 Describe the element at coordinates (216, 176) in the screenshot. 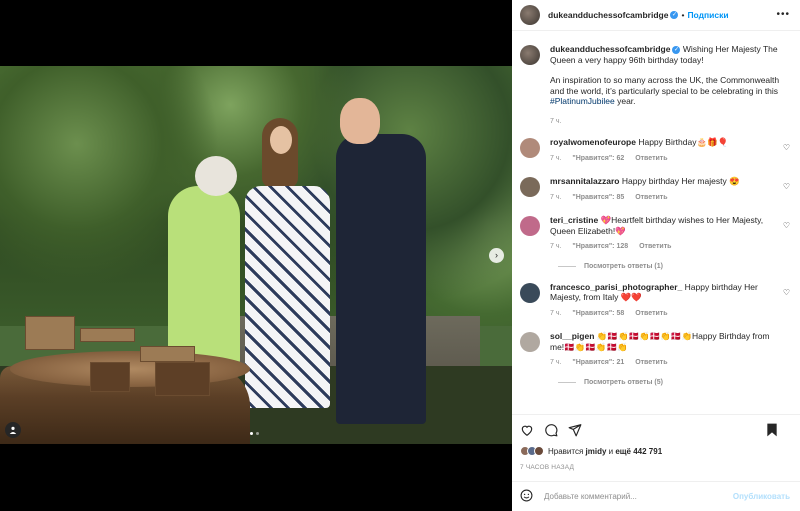

I see `person-queen-head` at that location.